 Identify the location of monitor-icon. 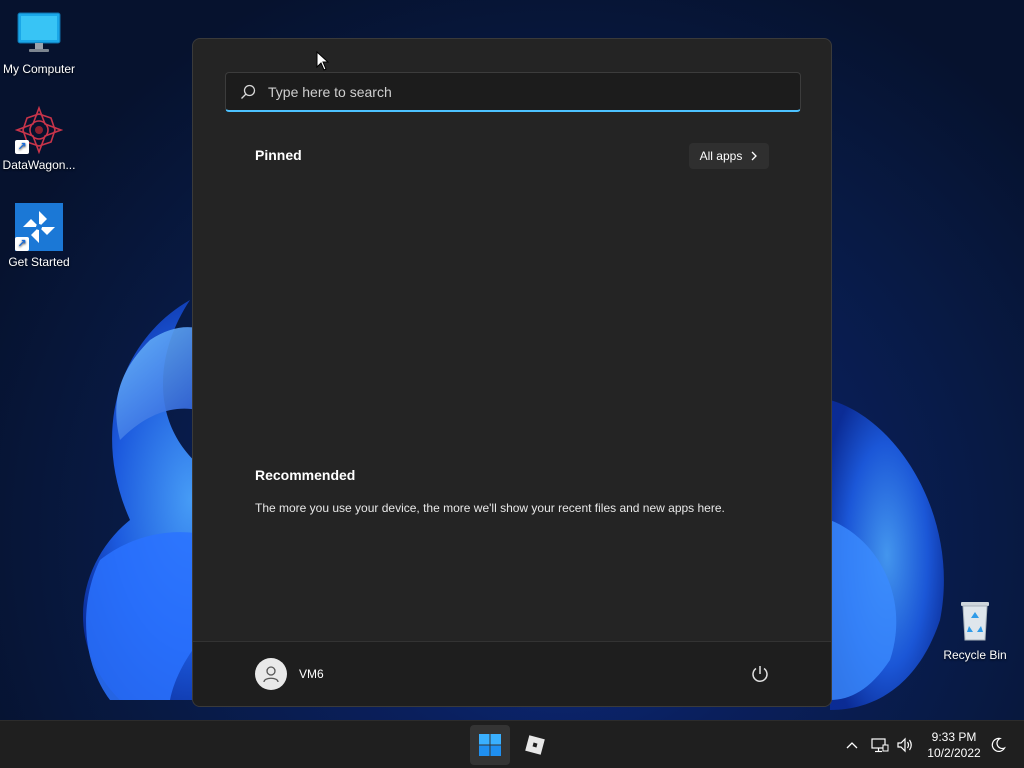
(39, 34).